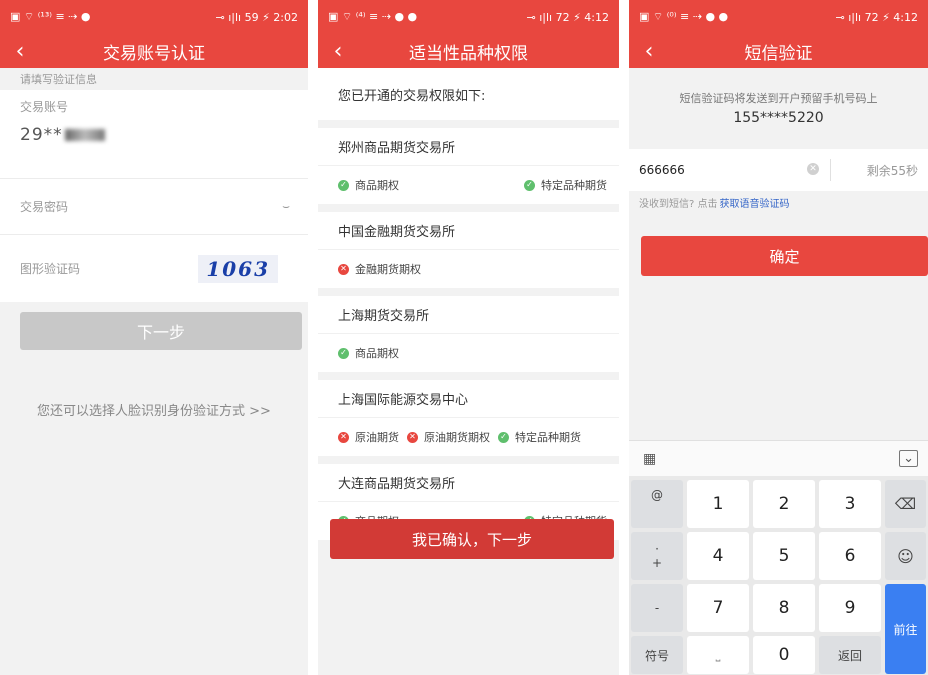  Describe the element at coordinates (379, 269) in the screenshot. I see `permission-item: ✕ 金融期货期权` at that location.